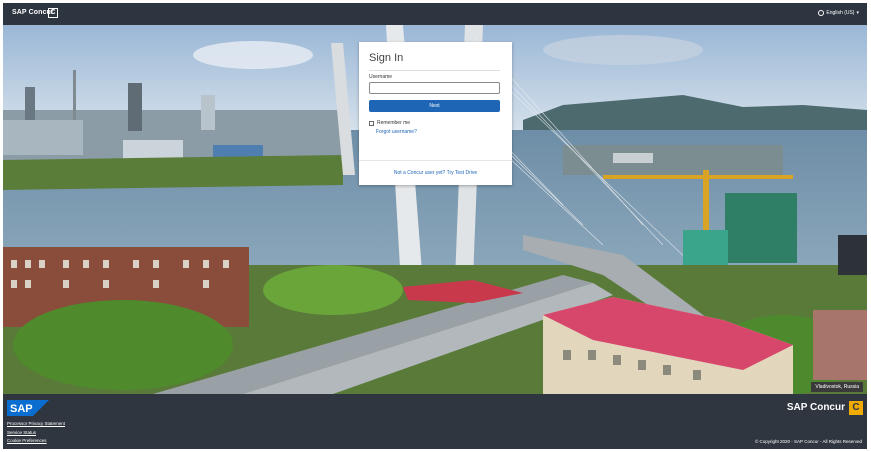 The height and width of the screenshot is (452, 871). I want to click on test-drive-link: Not a Concur user yet? Try Test Drive, so click(435, 173).